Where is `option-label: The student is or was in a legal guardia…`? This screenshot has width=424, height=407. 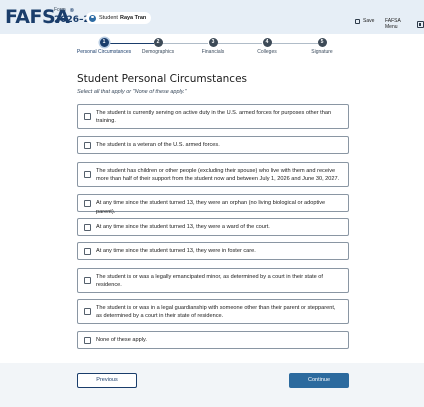
option-label: The student is or was in a legal guardia… is located at coordinates (216, 312).